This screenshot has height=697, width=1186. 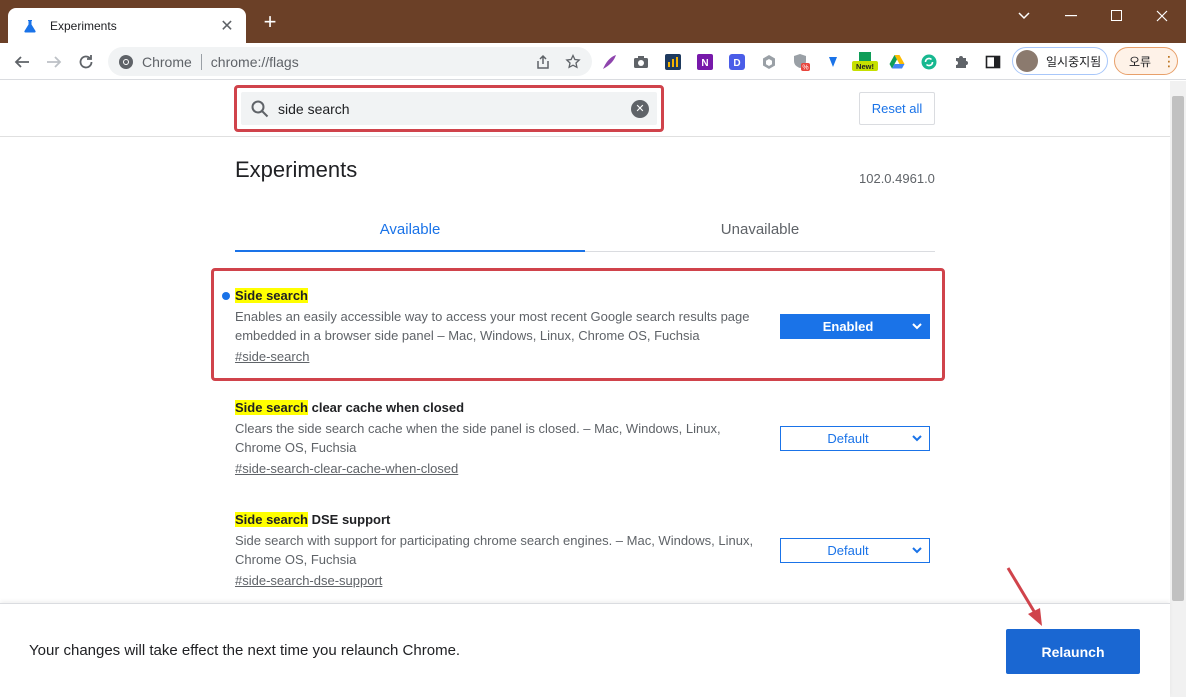 I want to click on extensions-puzzle-icon, so click(x=961, y=62).